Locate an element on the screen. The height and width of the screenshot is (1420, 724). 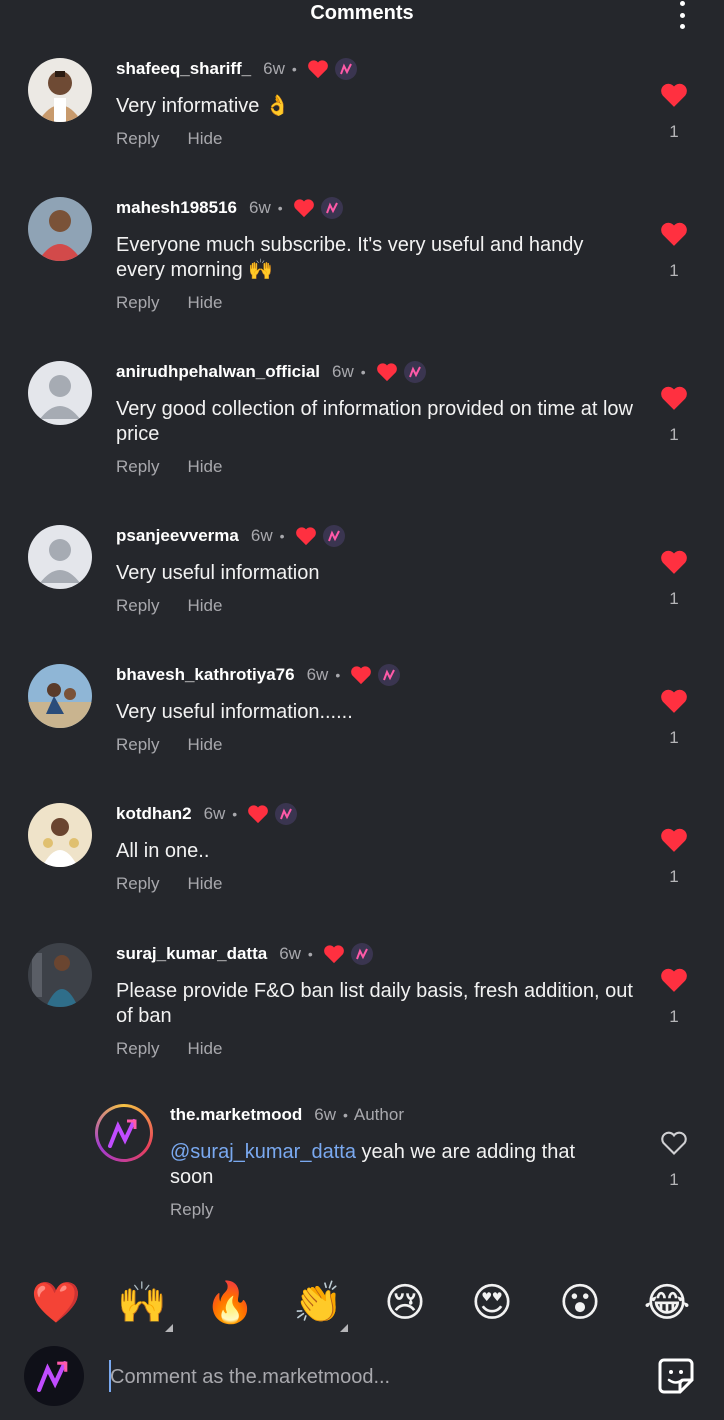
marketmood-logo-icon is located at coordinates (122, 1133).